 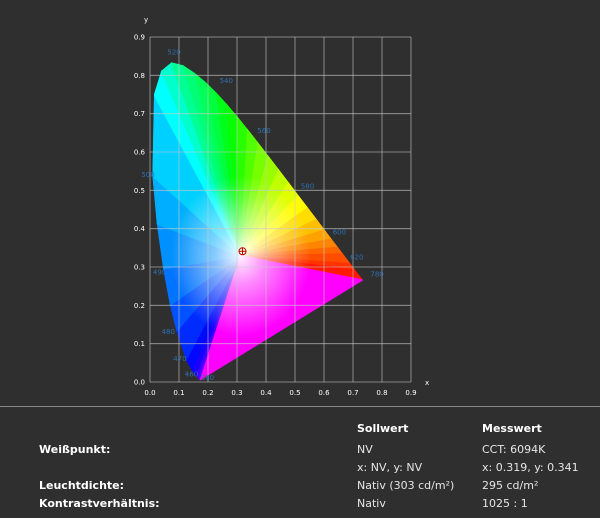 What do you see at coordinates (356, 257) in the screenshot?
I see `wavelength-label: 620` at bounding box center [356, 257].